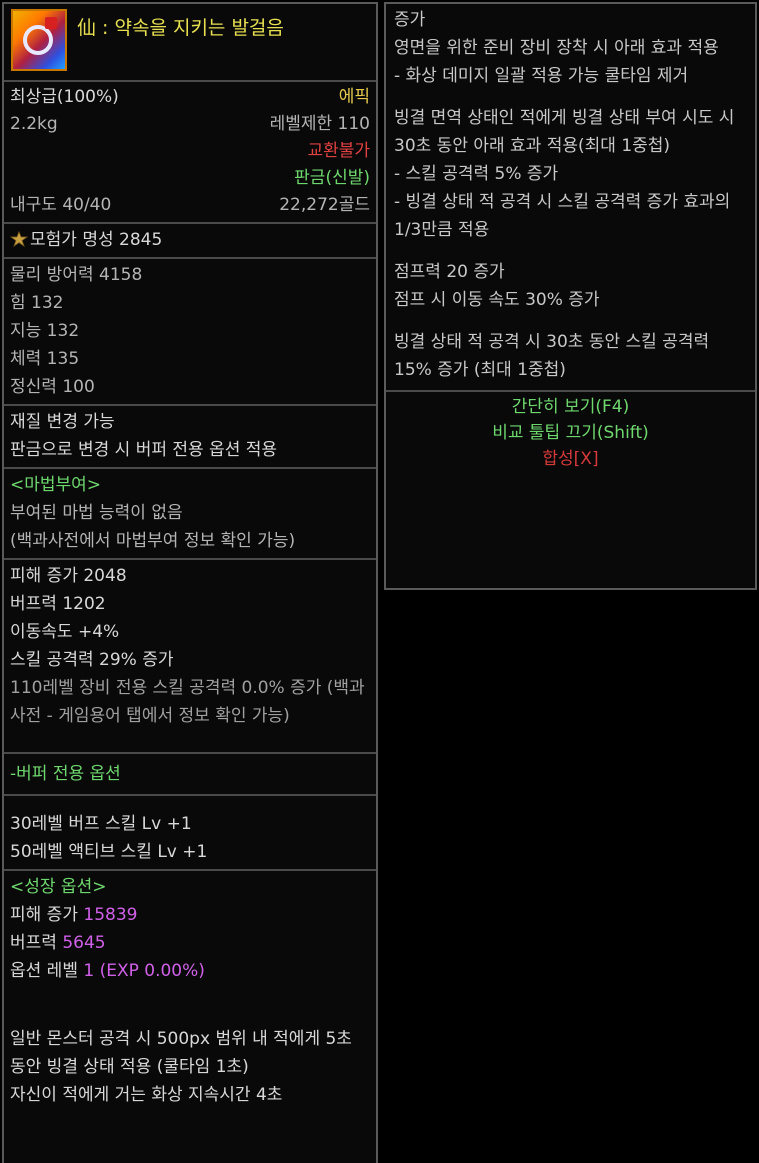  I want to click on tooltip-actions: 간단히 보기(F4) 비교 툴팁 끄기(Shift) 합성[X], so click(570, 434).